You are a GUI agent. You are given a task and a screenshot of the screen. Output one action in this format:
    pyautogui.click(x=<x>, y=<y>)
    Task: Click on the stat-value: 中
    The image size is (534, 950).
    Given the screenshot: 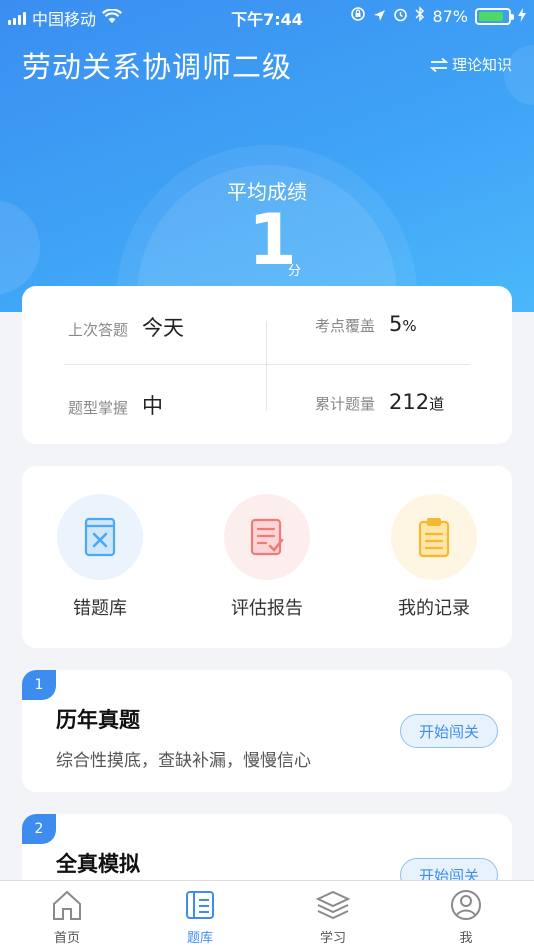 What is the action you would take?
    pyautogui.click(x=153, y=406)
    